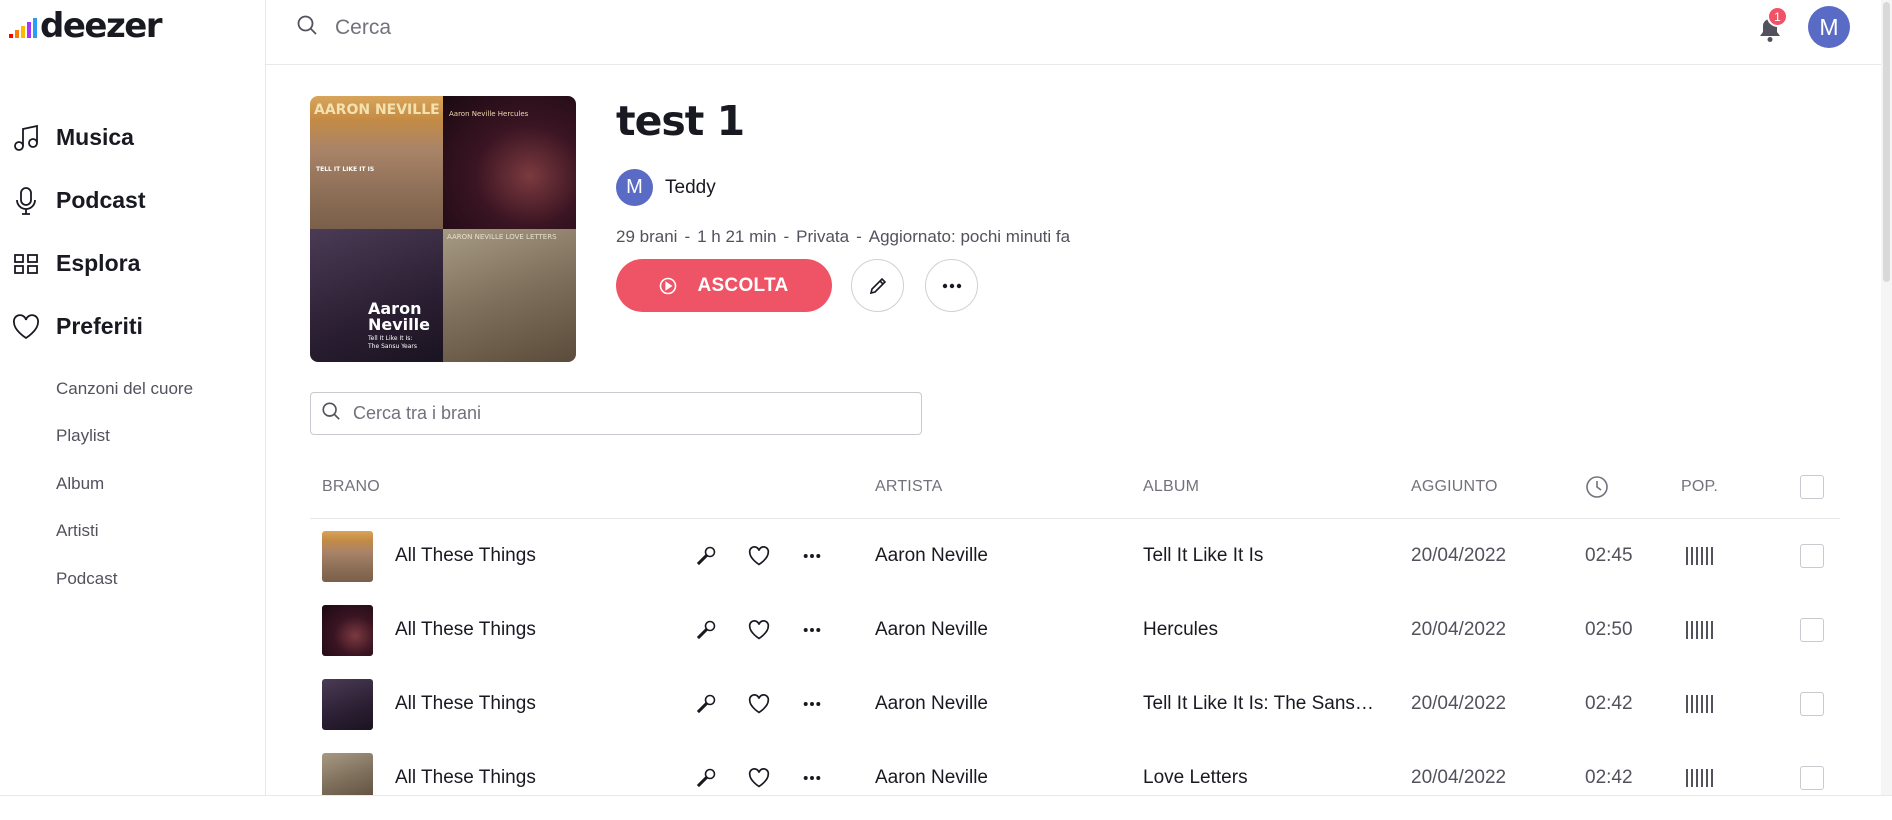 The height and width of the screenshot is (820, 1892). I want to click on select-all-checkbox, so click(1812, 487).